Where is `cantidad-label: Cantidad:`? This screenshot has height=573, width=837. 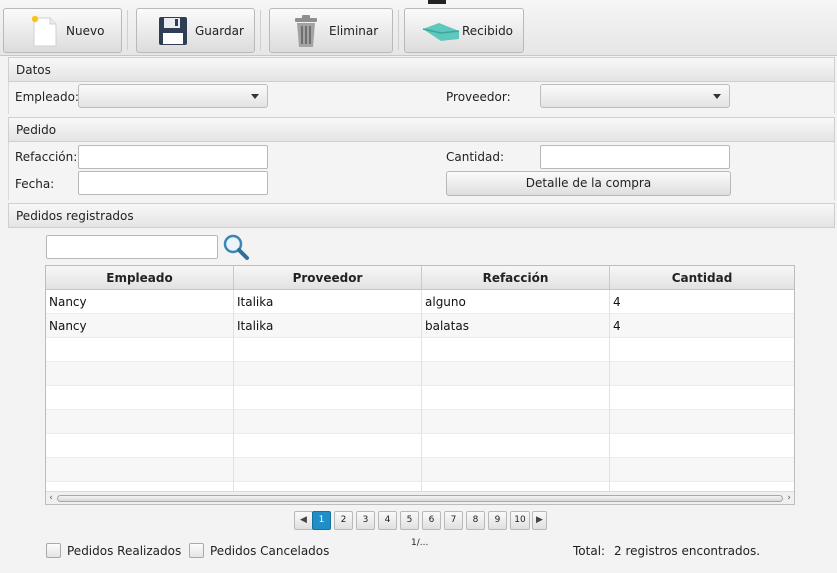 cantidad-label: Cantidad: is located at coordinates (475, 157).